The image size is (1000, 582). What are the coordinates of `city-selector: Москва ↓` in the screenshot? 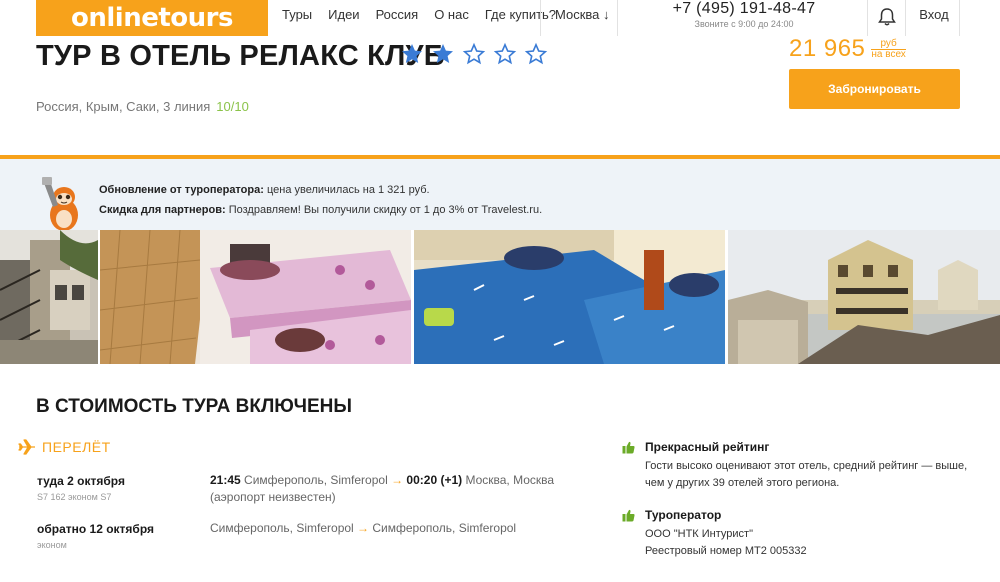 It's located at (582, 14).